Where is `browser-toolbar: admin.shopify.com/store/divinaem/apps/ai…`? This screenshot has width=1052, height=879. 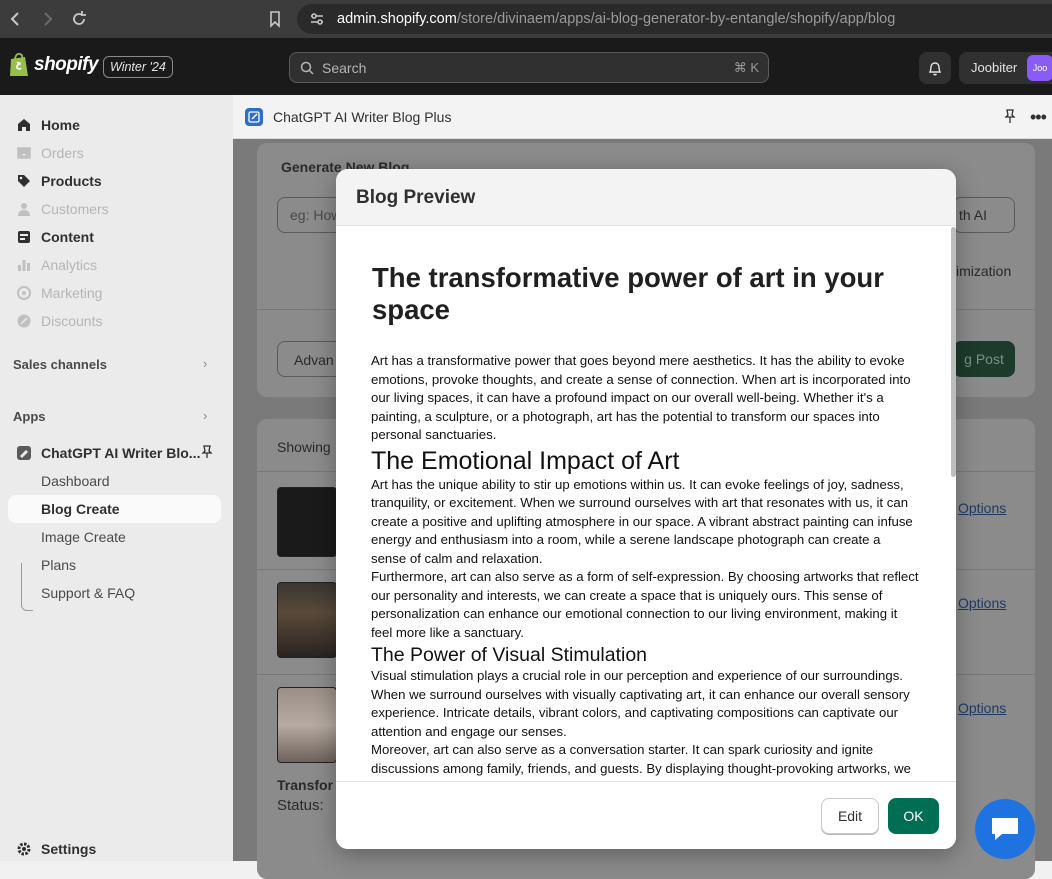 browser-toolbar: admin.shopify.com/store/divinaem/apps/ai… is located at coordinates (526, 19).